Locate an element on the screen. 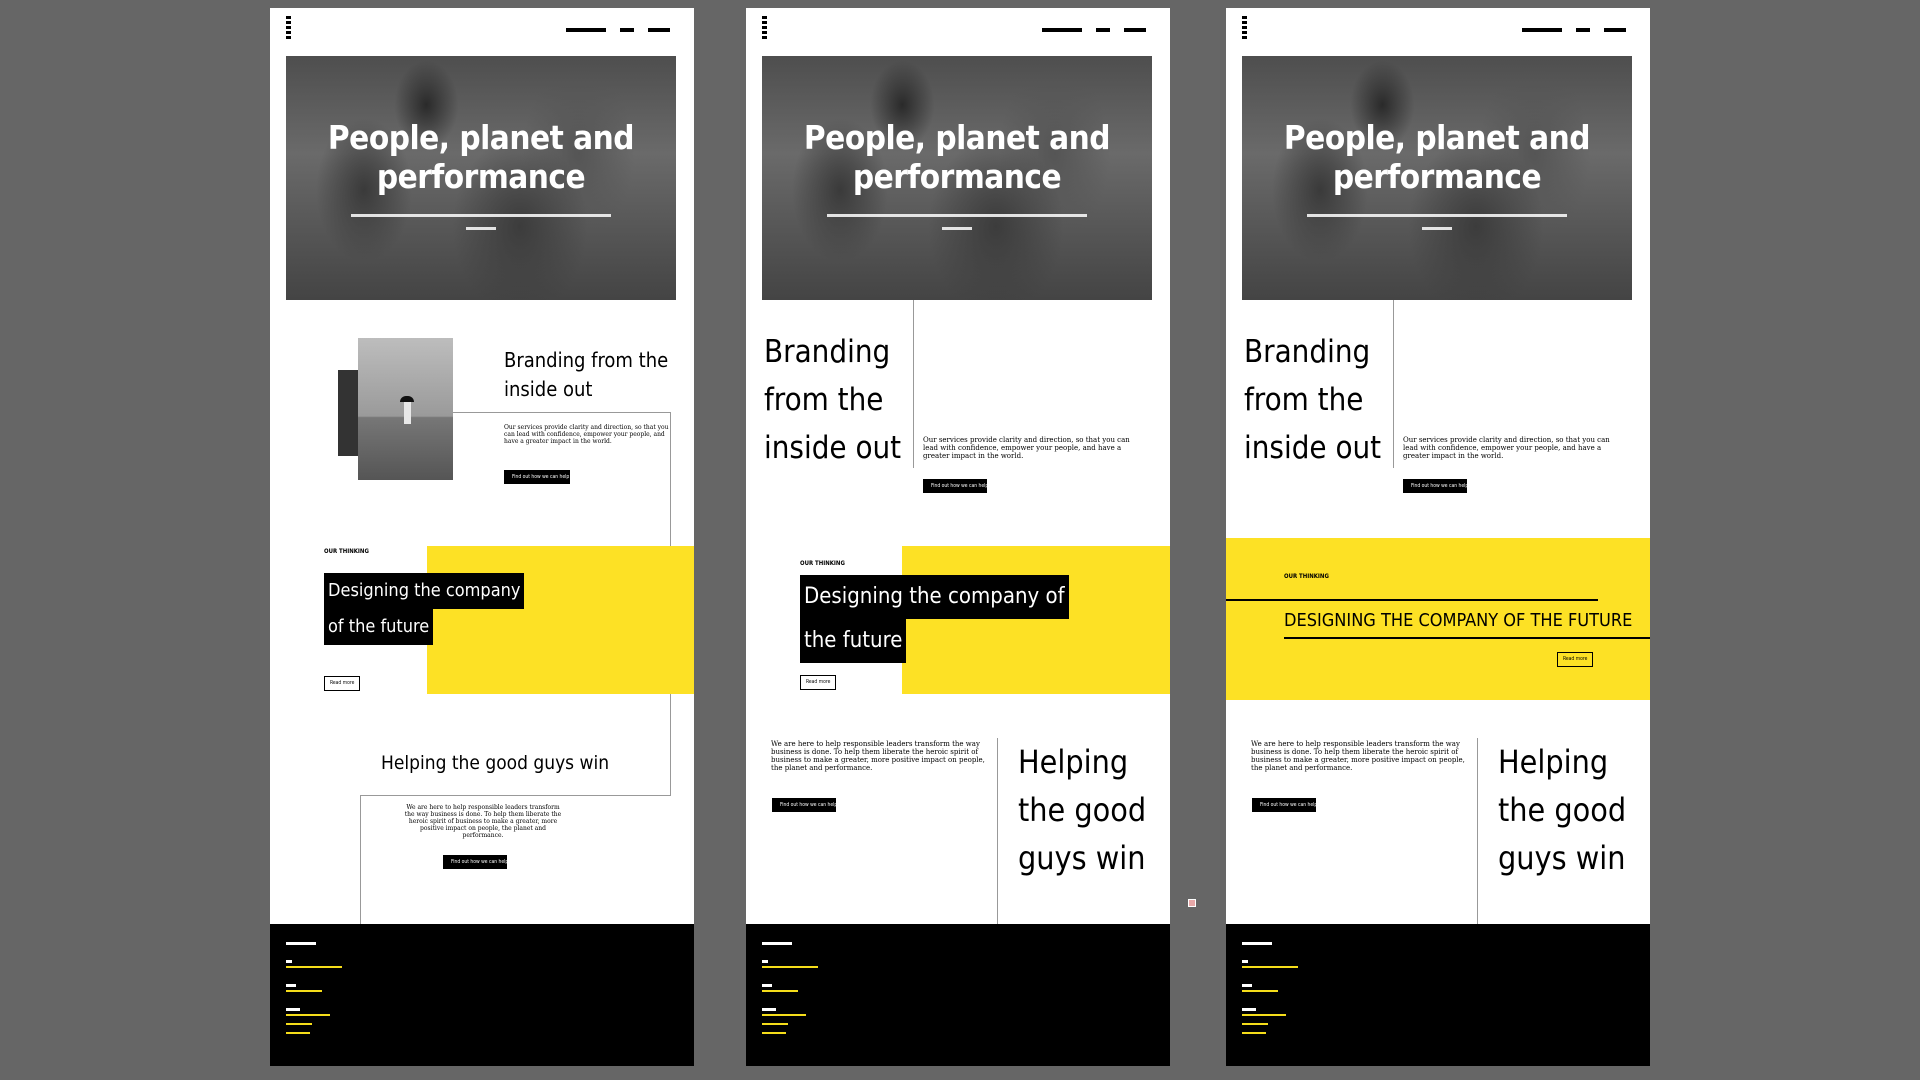 The image size is (1920, 1080). umbrella-photo is located at coordinates (405, 409).